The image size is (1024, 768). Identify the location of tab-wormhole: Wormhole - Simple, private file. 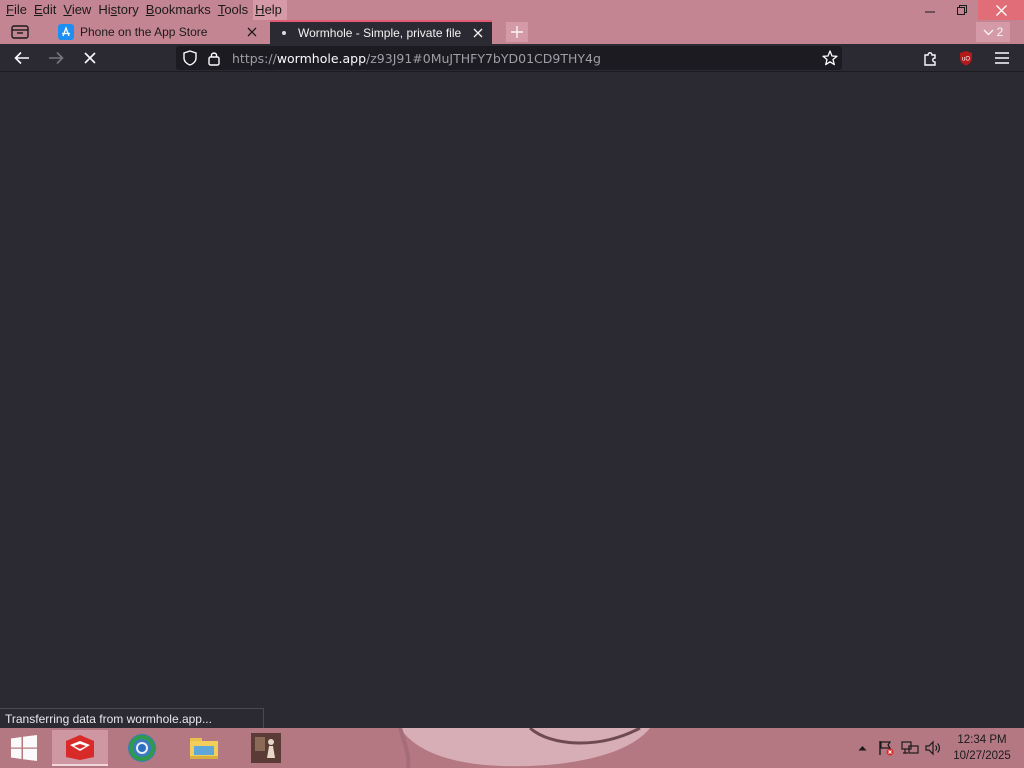
(381, 32).